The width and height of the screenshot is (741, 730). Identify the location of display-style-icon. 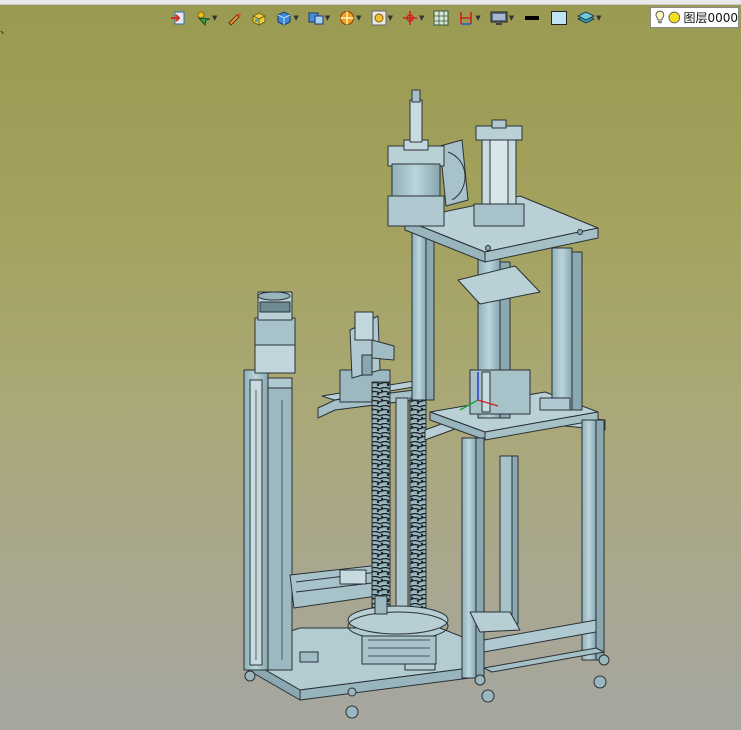
(316, 18).